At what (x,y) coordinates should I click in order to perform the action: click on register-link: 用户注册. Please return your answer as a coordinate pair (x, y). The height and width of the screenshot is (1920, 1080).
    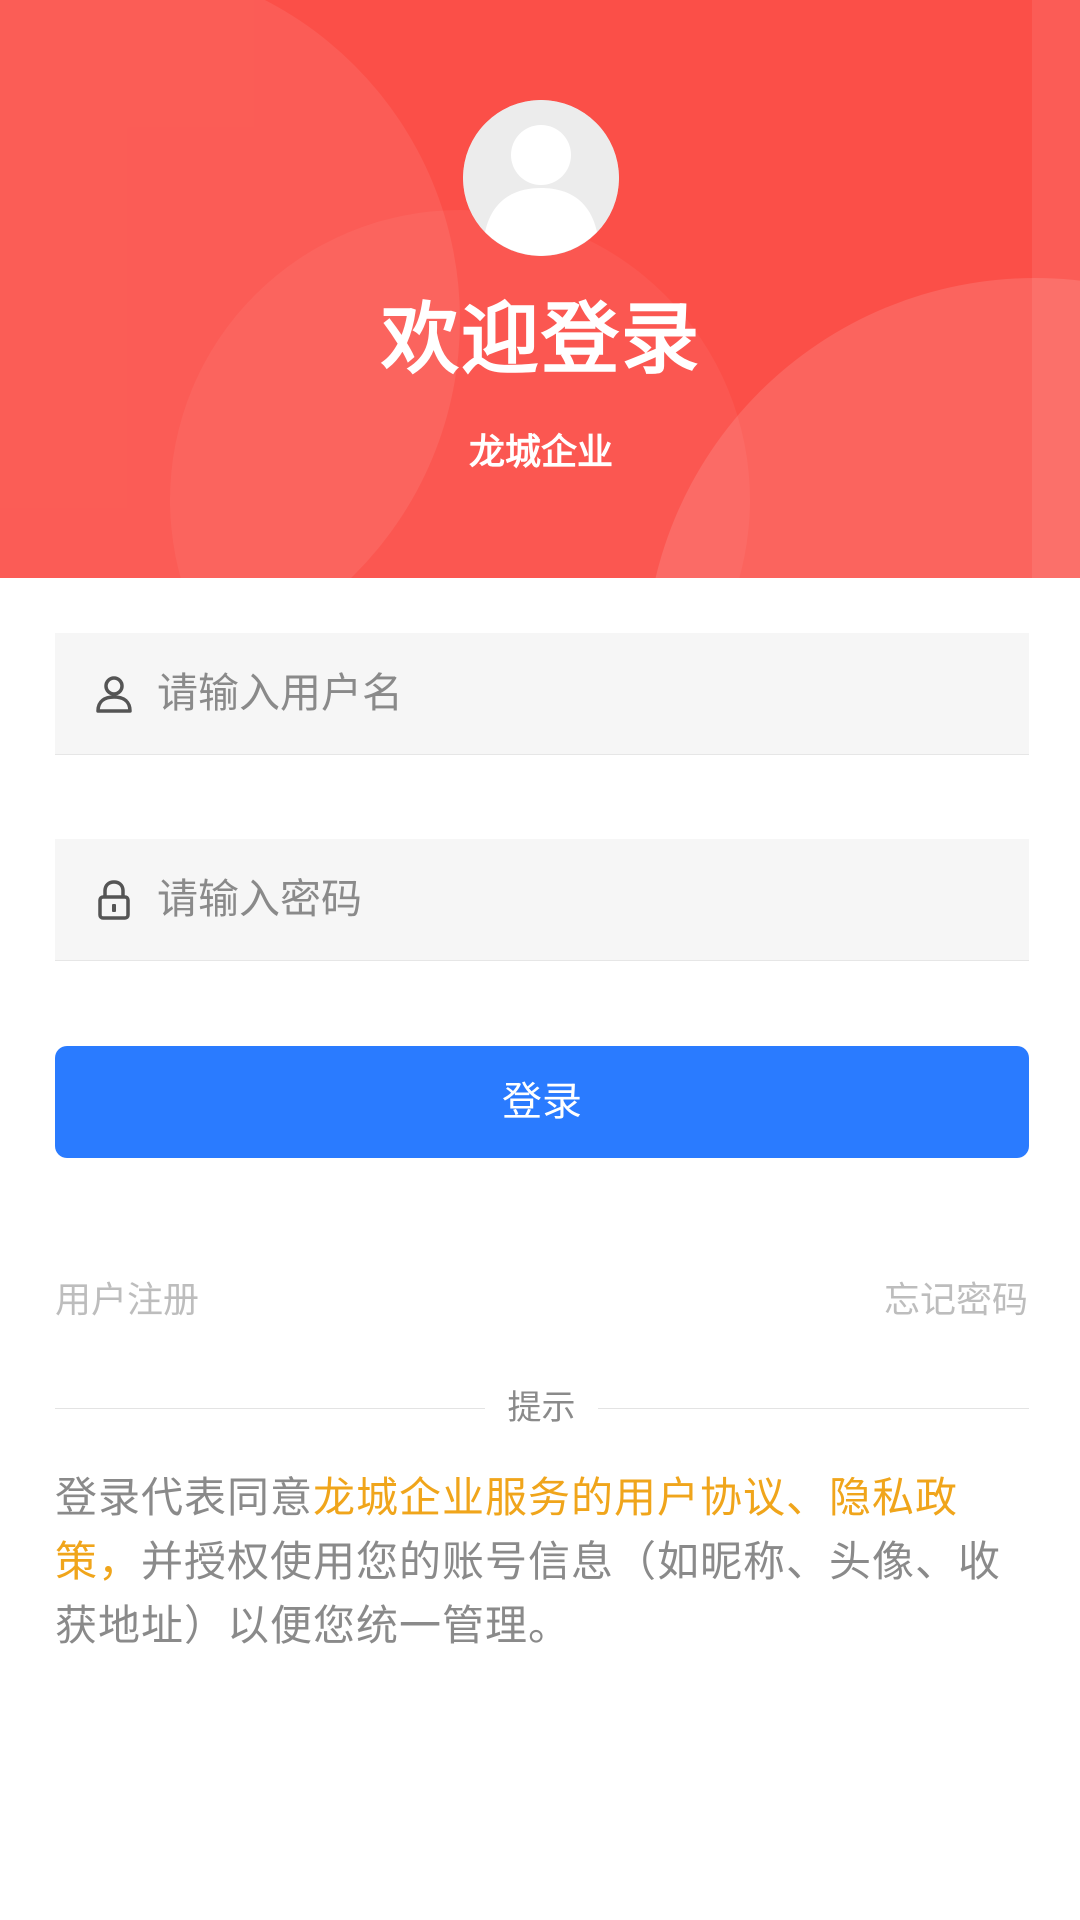
    Looking at the image, I should click on (127, 1301).